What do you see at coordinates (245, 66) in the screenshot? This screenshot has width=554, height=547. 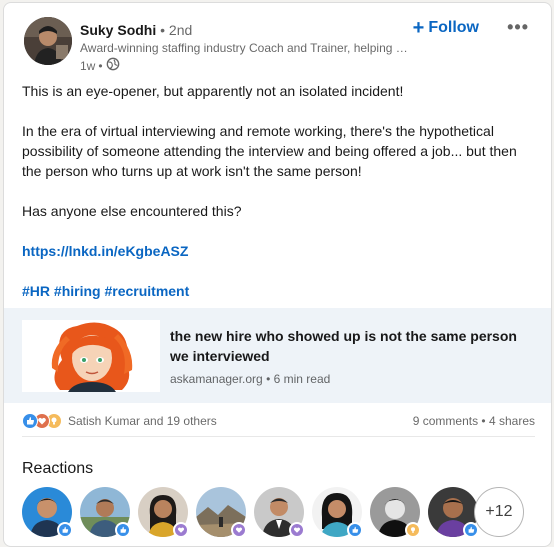 I see `post-time: 1w •` at bounding box center [245, 66].